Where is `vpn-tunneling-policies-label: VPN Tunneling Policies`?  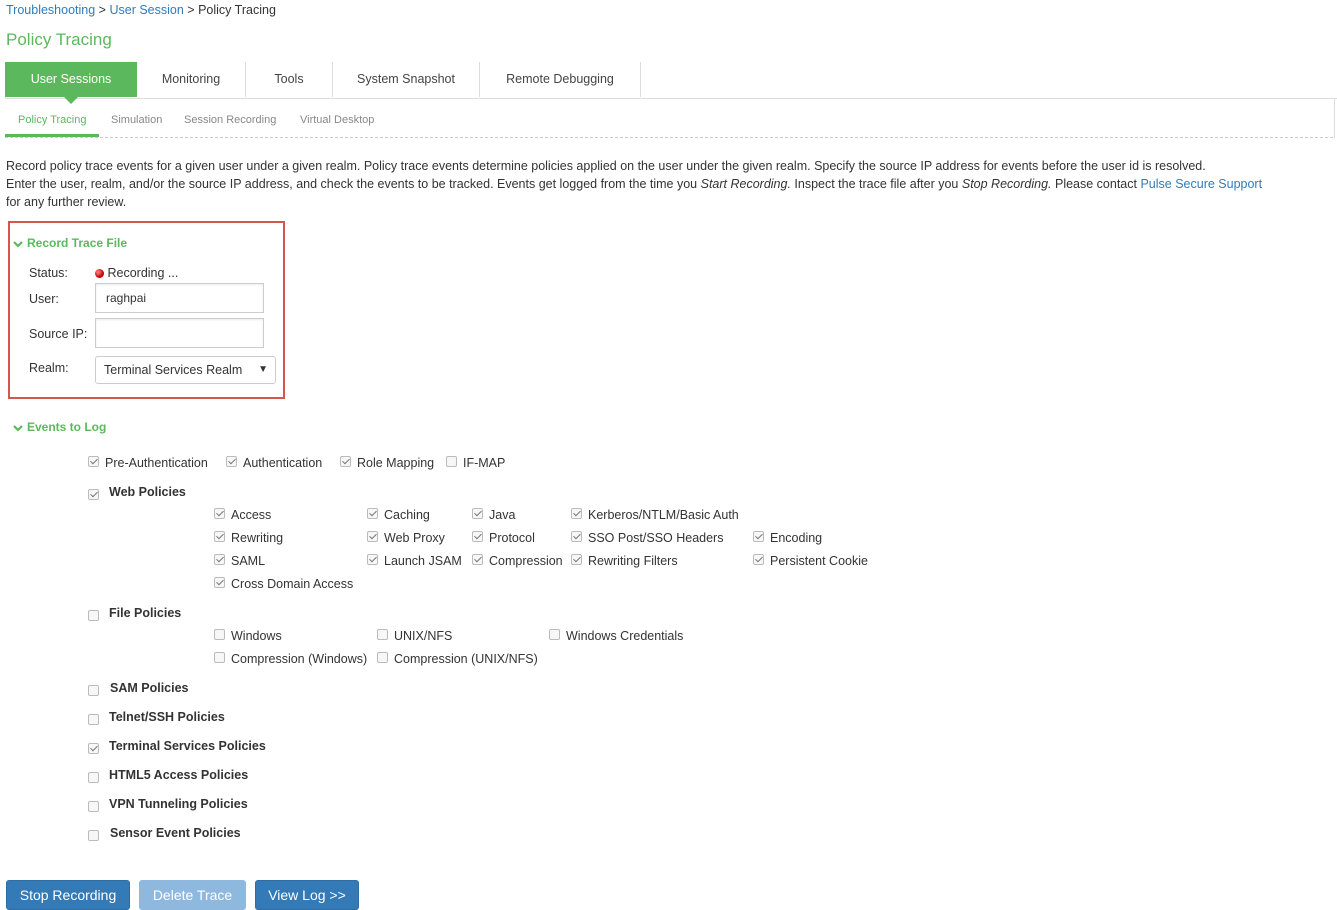
vpn-tunneling-policies-label: VPN Tunneling Policies is located at coordinates (178, 804).